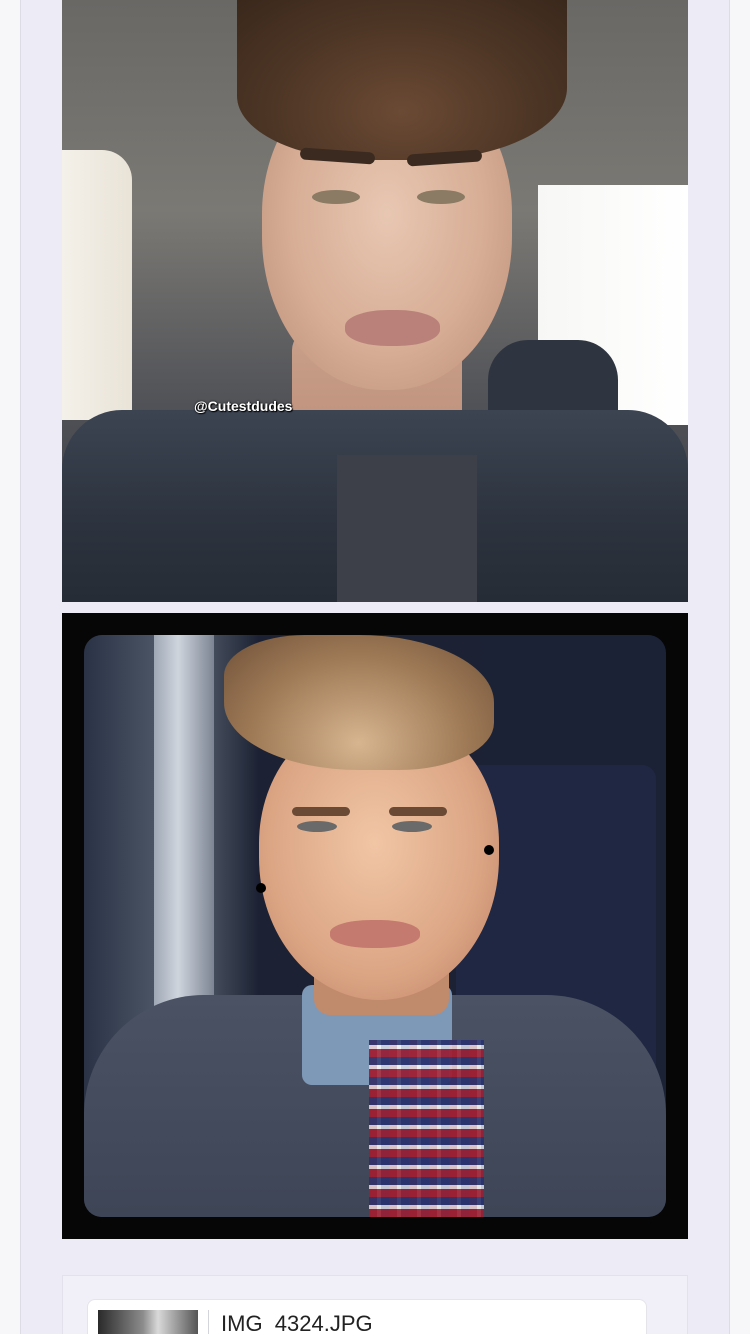 The width and height of the screenshot is (750, 1334). Describe the element at coordinates (97, 285) in the screenshot. I see `car-window-left` at that location.